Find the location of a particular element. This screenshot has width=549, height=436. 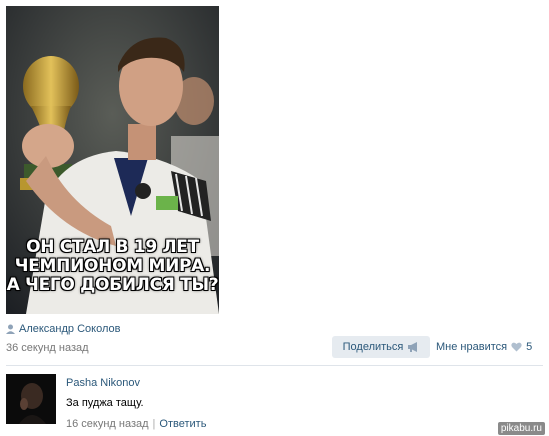

heart-icon is located at coordinates (516, 347).